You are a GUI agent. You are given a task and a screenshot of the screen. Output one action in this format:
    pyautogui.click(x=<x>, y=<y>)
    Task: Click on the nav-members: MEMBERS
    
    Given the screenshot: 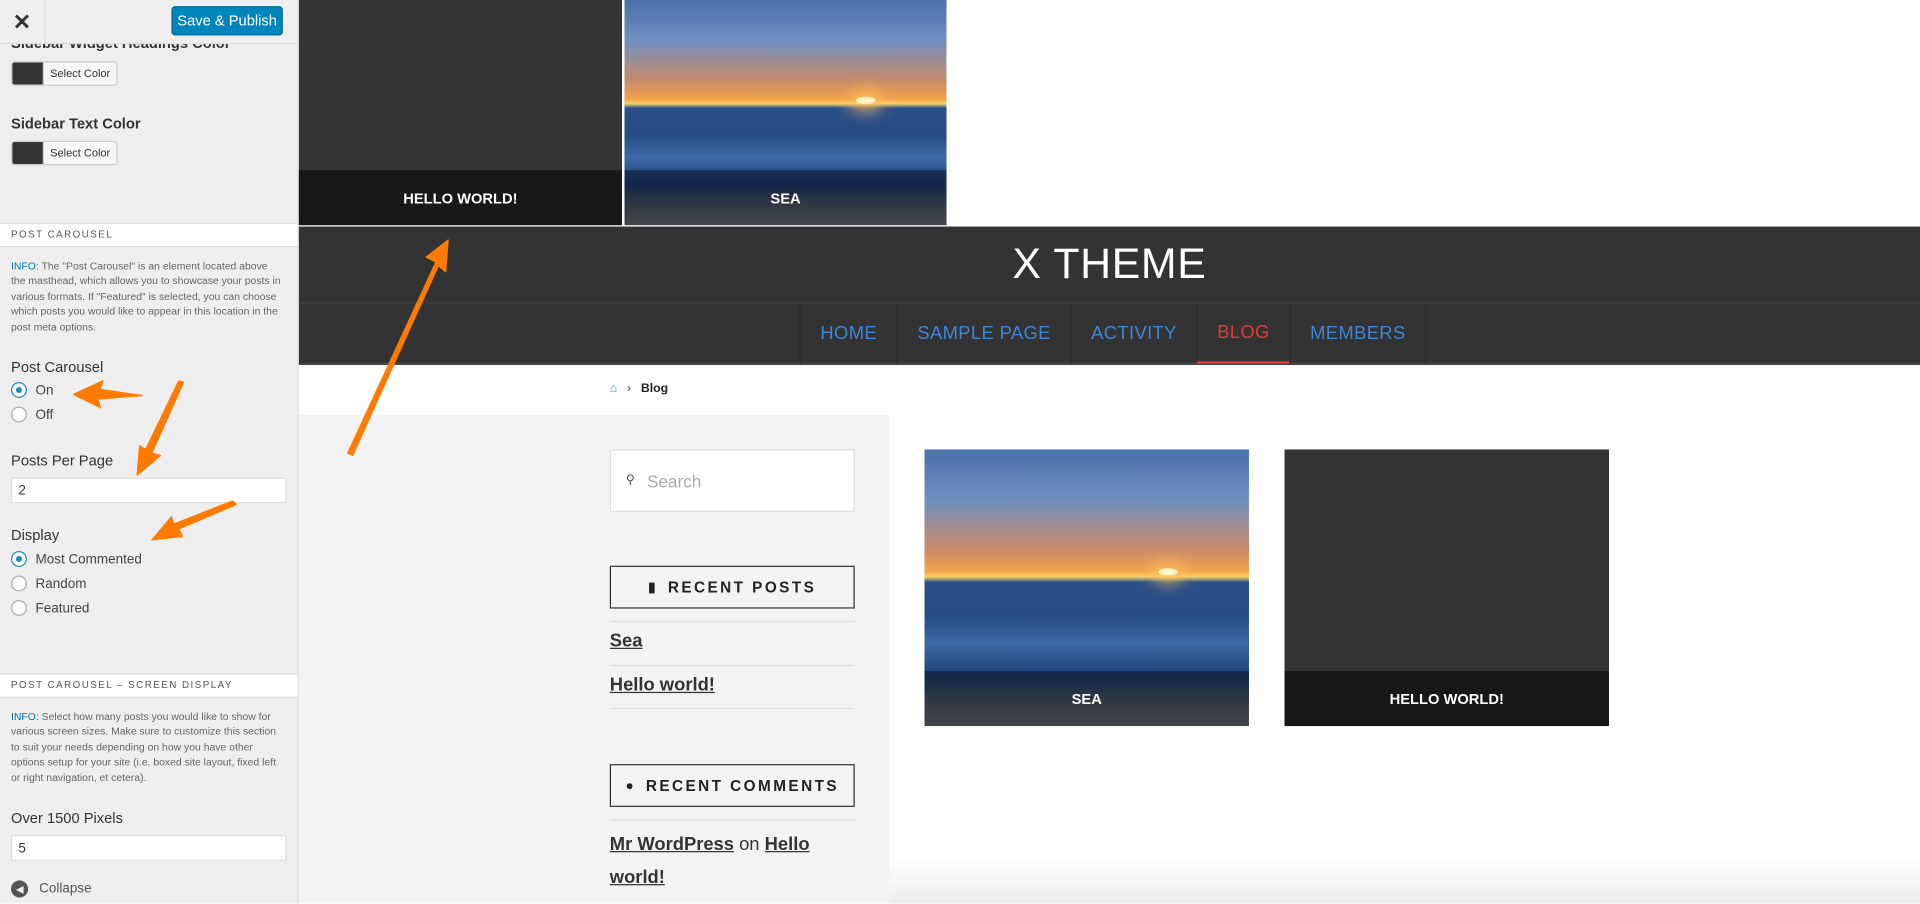 What is the action you would take?
    pyautogui.click(x=1358, y=333)
    